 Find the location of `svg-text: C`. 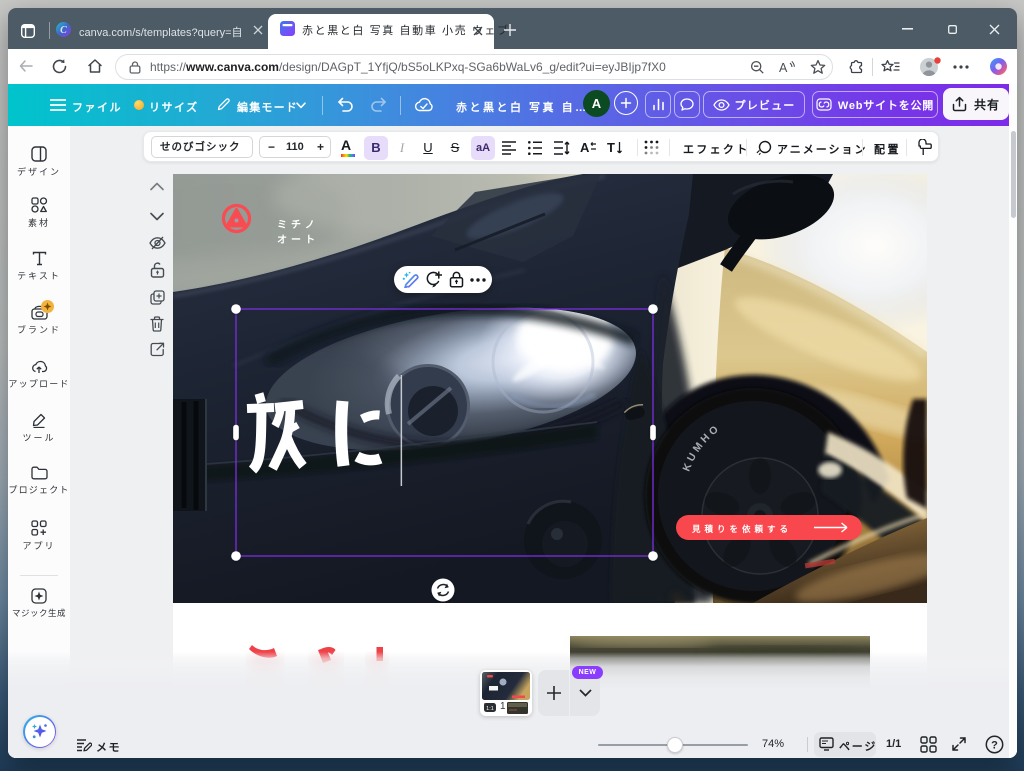

svg-text: C is located at coordinates (63, 30).